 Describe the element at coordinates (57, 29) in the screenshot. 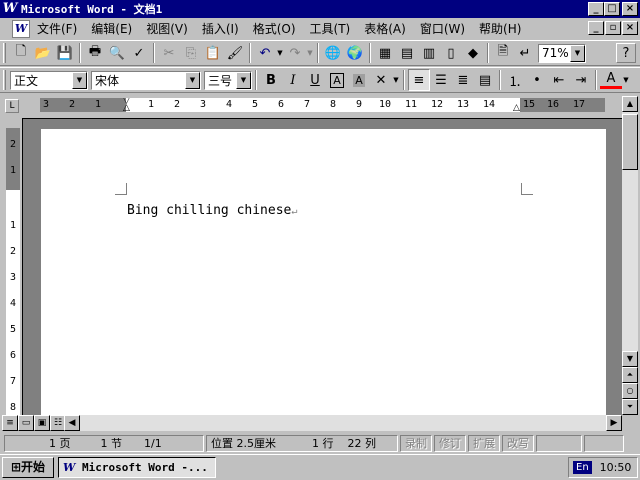

I see `menu-file: 文件(F)` at that location.